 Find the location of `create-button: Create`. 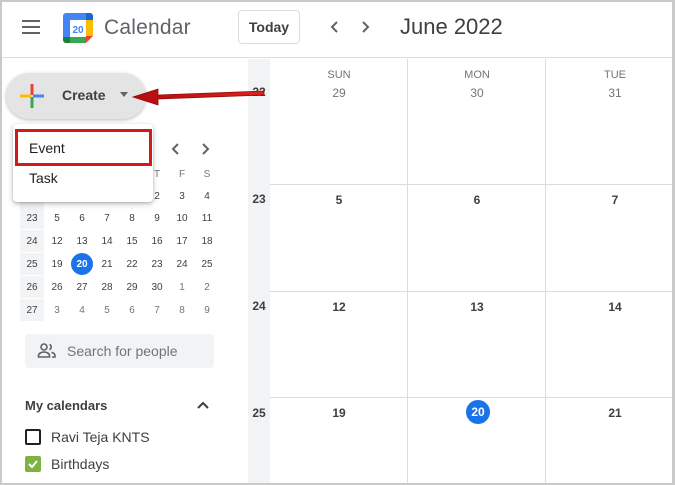

create-button: Create is located at coordinates (76, 96).